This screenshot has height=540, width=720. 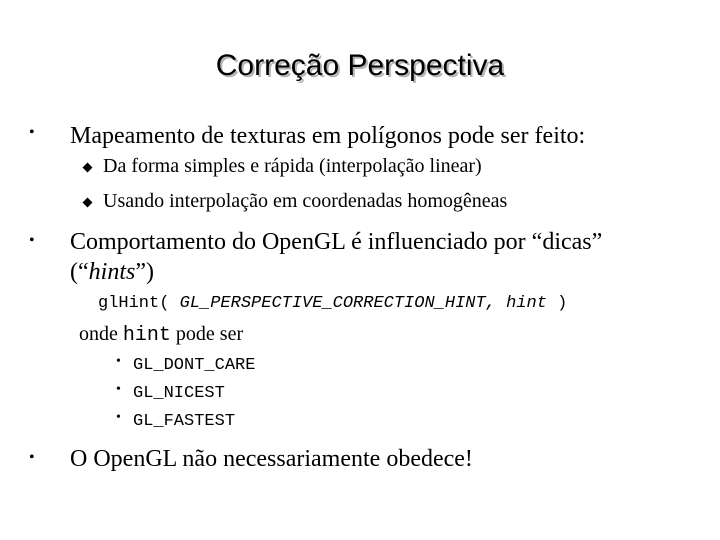 I want to click on open-quote: (“, so click(x=79, y=272).